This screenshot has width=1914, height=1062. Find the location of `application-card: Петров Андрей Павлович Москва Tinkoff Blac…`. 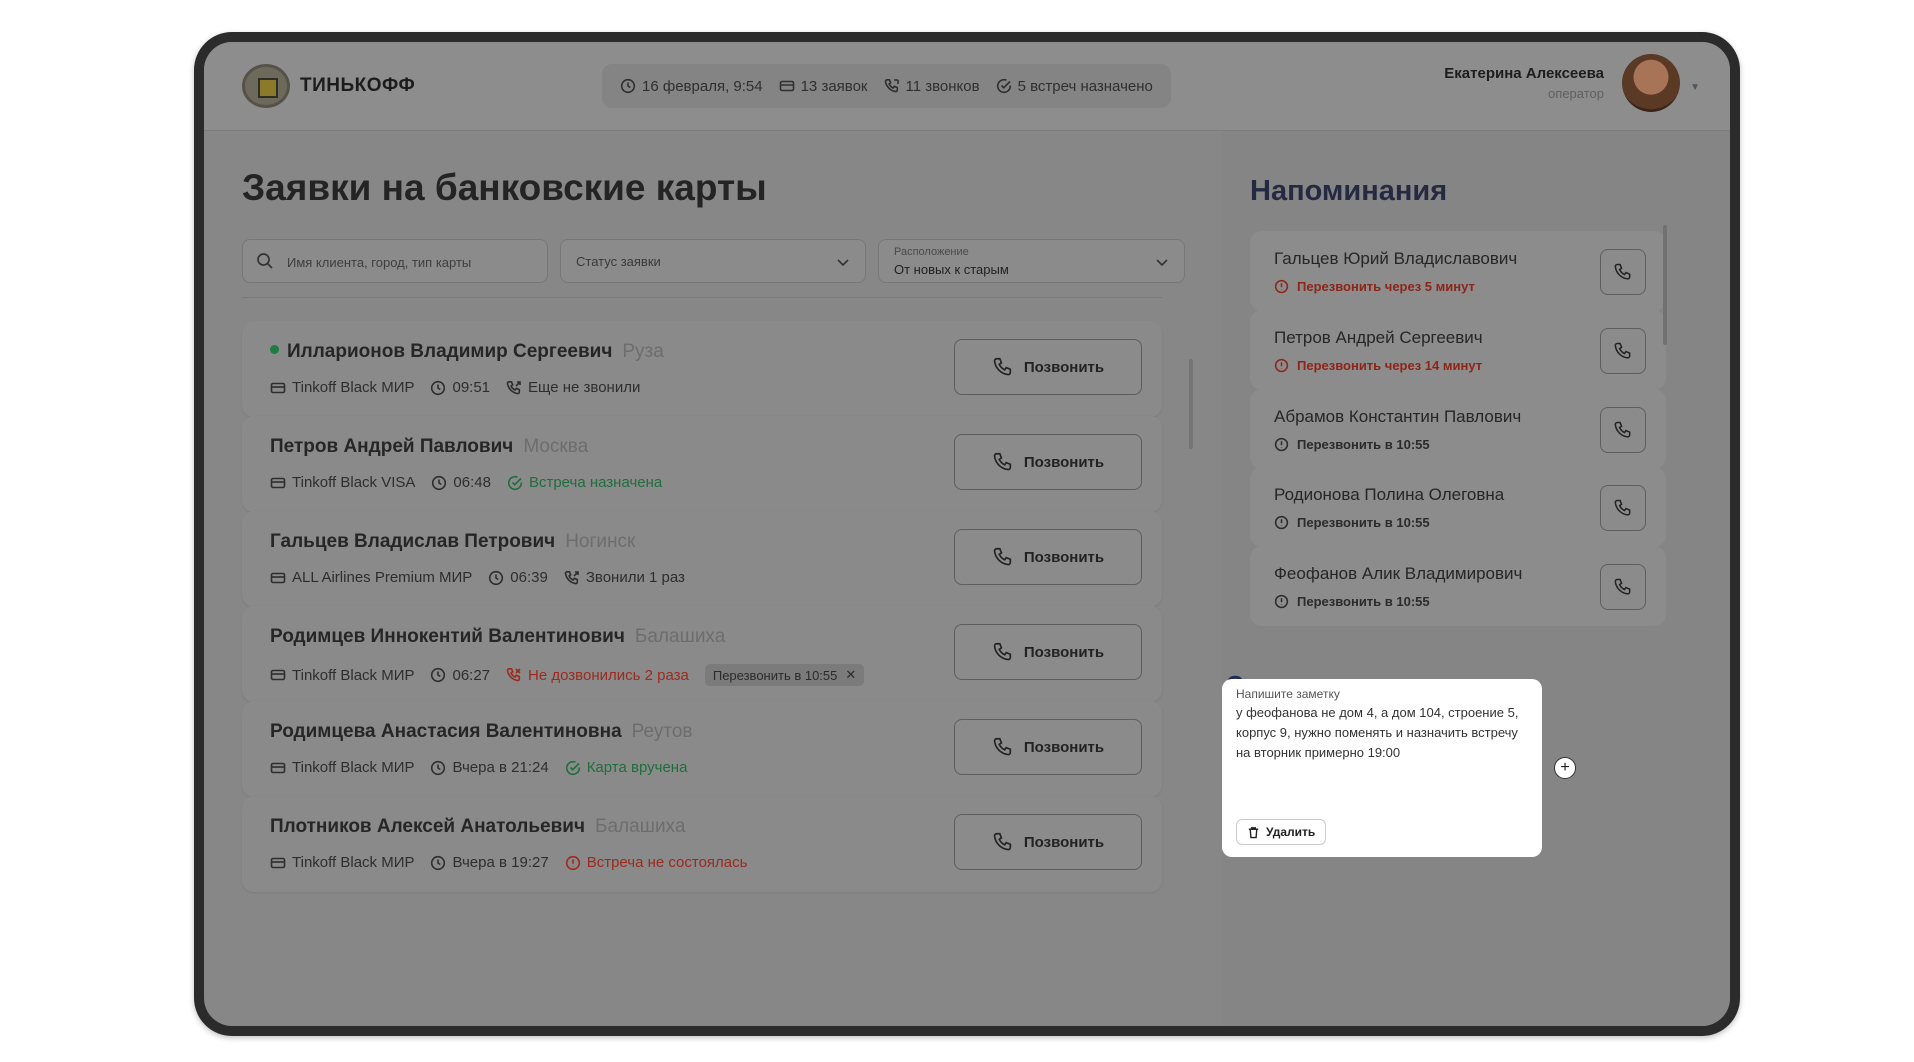

application-card: Петров Андрей Павлович Москва Tinkoff Blac… is located at coordinates (702, 464).